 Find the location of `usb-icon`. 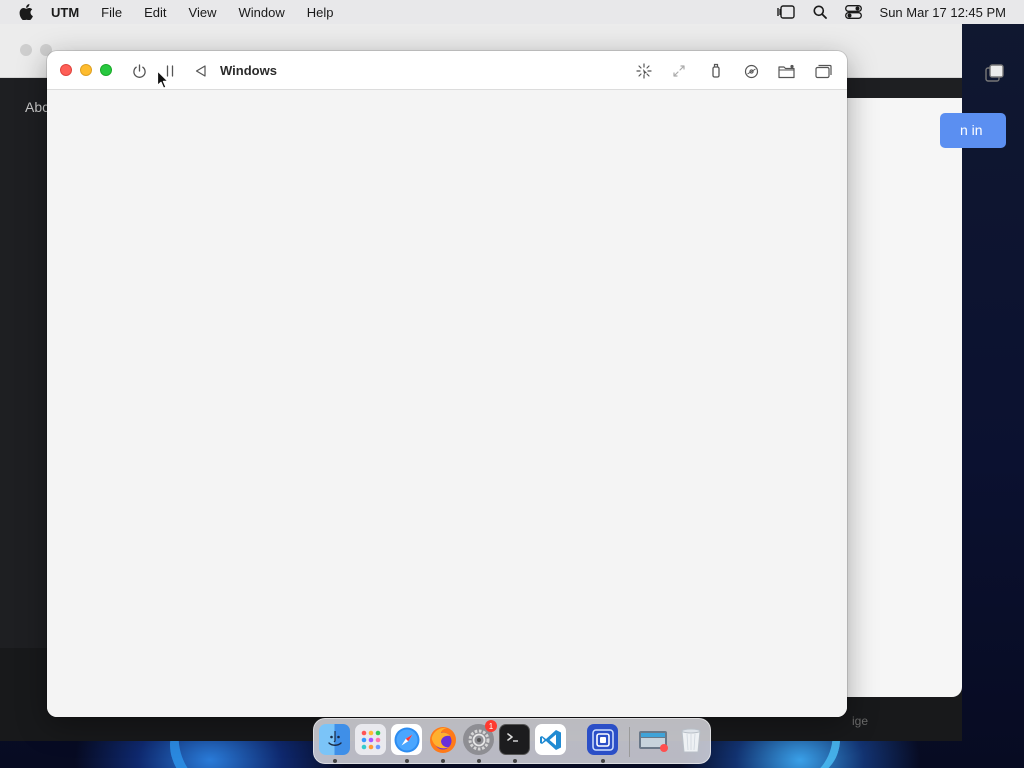

usb-icon is located at coordinates (716, 71).